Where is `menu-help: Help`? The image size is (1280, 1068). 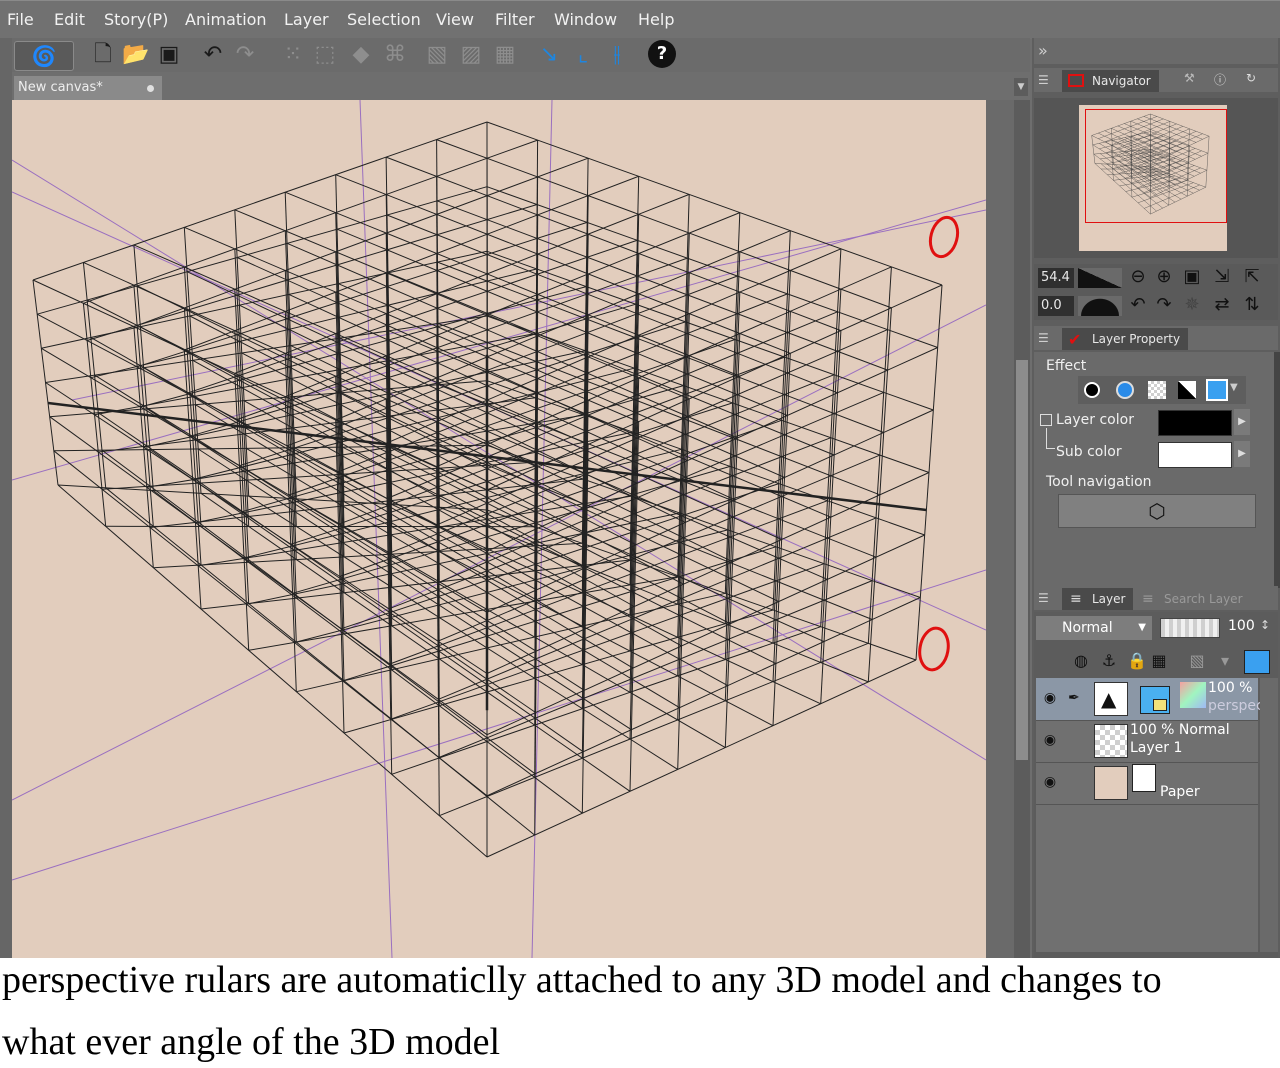
menu-help: Help is located at coordinates (656, 19).